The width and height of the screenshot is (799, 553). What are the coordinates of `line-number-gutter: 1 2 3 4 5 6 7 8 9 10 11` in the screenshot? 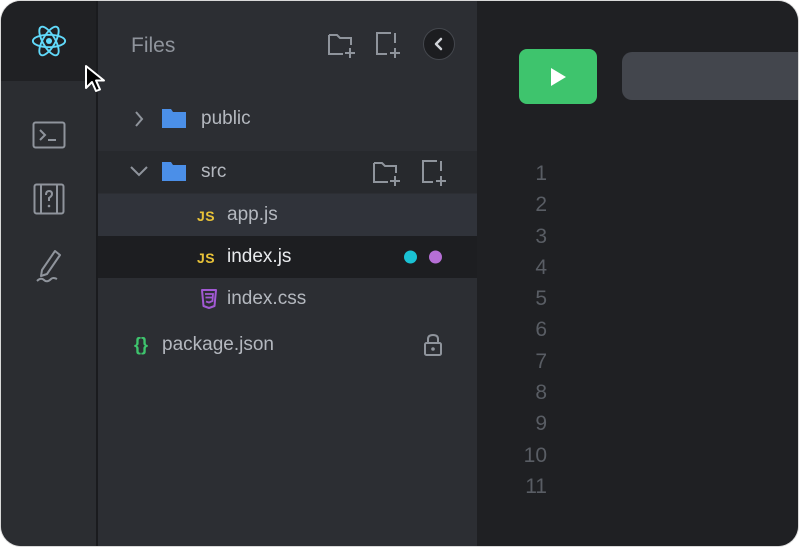 It's located at (527, 330).